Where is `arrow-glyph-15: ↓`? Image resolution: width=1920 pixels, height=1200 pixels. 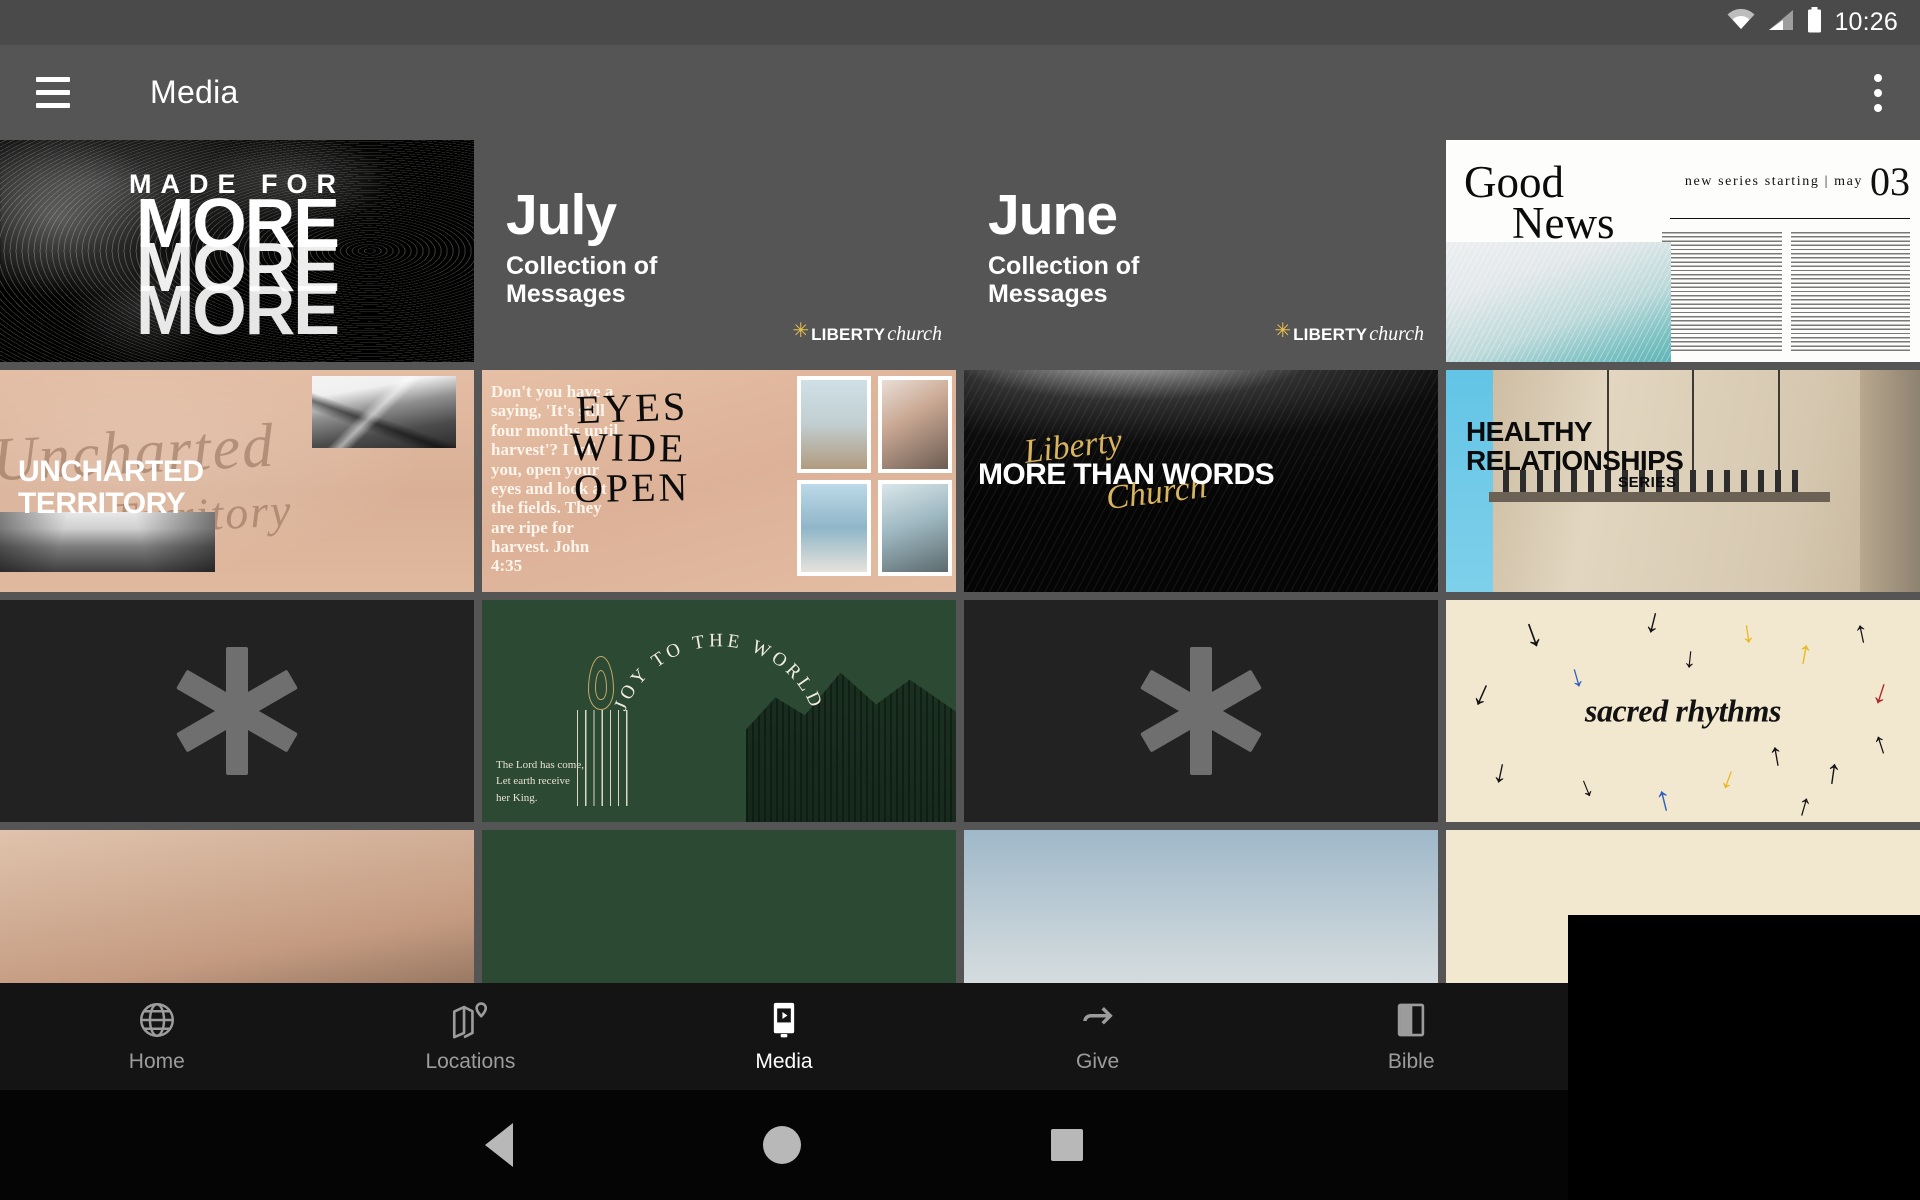
arrow-glyph-15: ↓ is located at coordinates (1585, 786).